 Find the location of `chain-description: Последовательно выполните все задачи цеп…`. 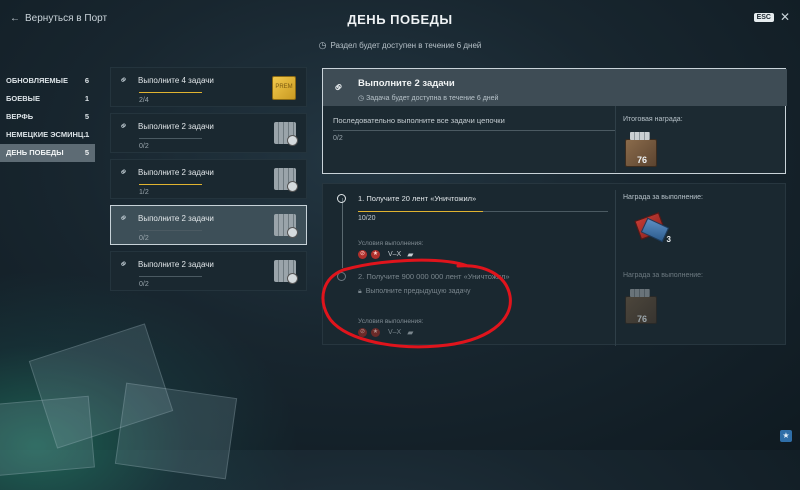

chain-description: Последовательно выполните все задачи цеп… is located at coordinates (419, 120).